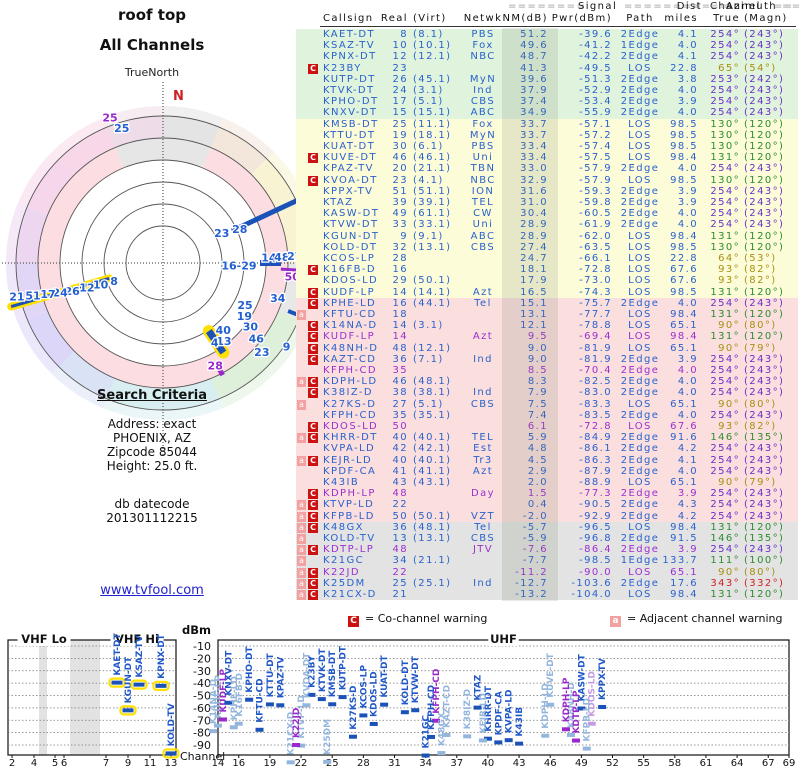 Image resolution: width=800 pixels, height=768 pixels. Describe the element at coordinates (595, 270) in the screenshot. I see `pwr-dbm-cell: -72.8` at that location.